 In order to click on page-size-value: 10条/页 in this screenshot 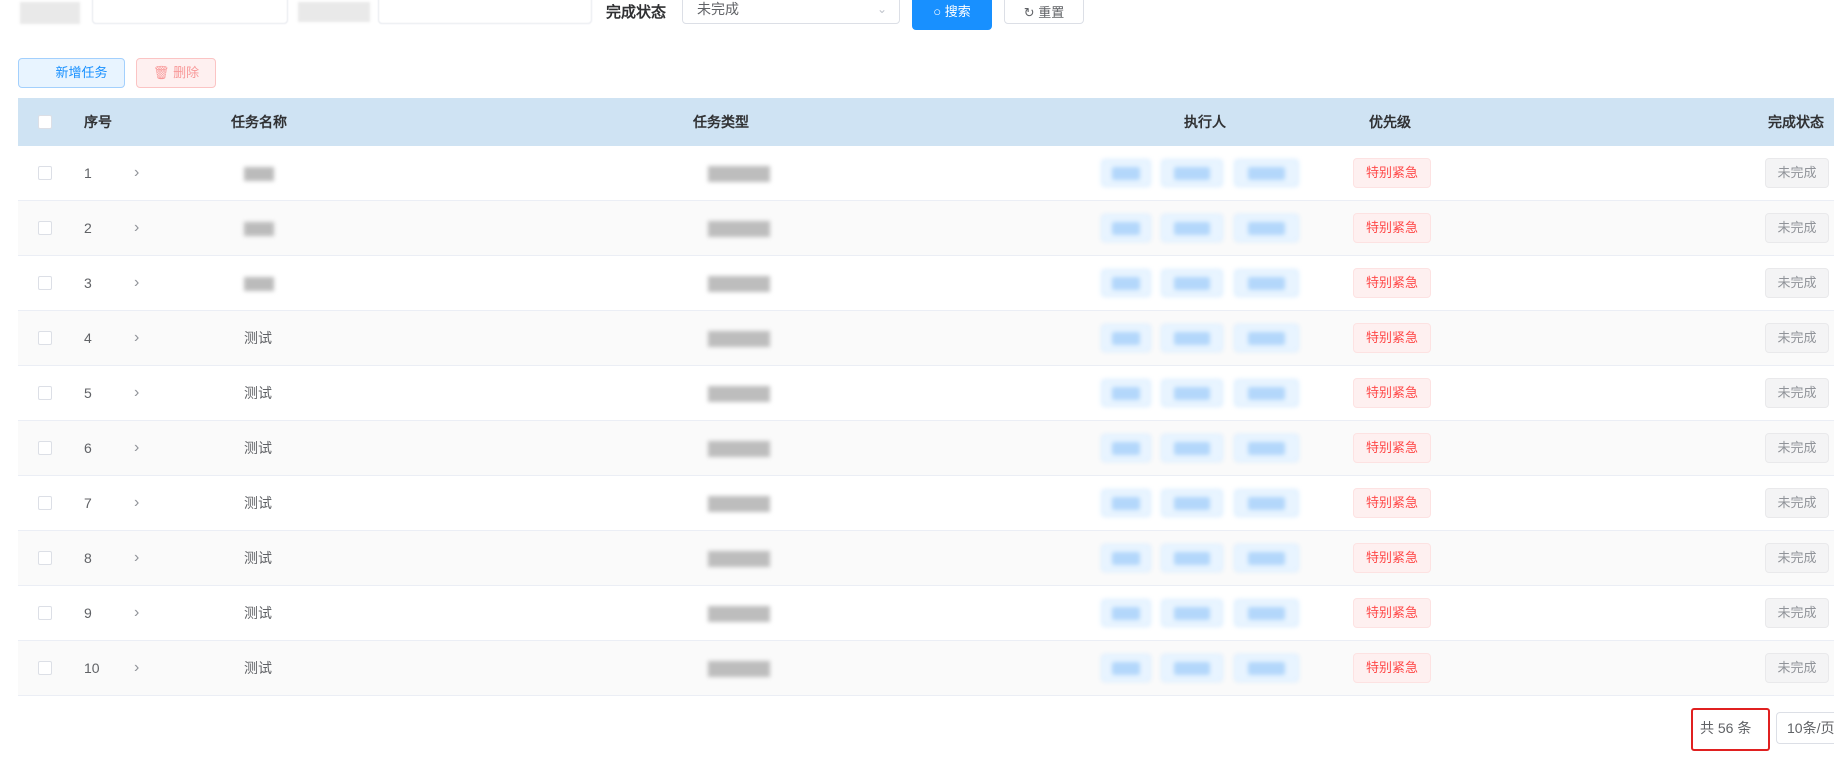, I will do `click(1810, 728)`.